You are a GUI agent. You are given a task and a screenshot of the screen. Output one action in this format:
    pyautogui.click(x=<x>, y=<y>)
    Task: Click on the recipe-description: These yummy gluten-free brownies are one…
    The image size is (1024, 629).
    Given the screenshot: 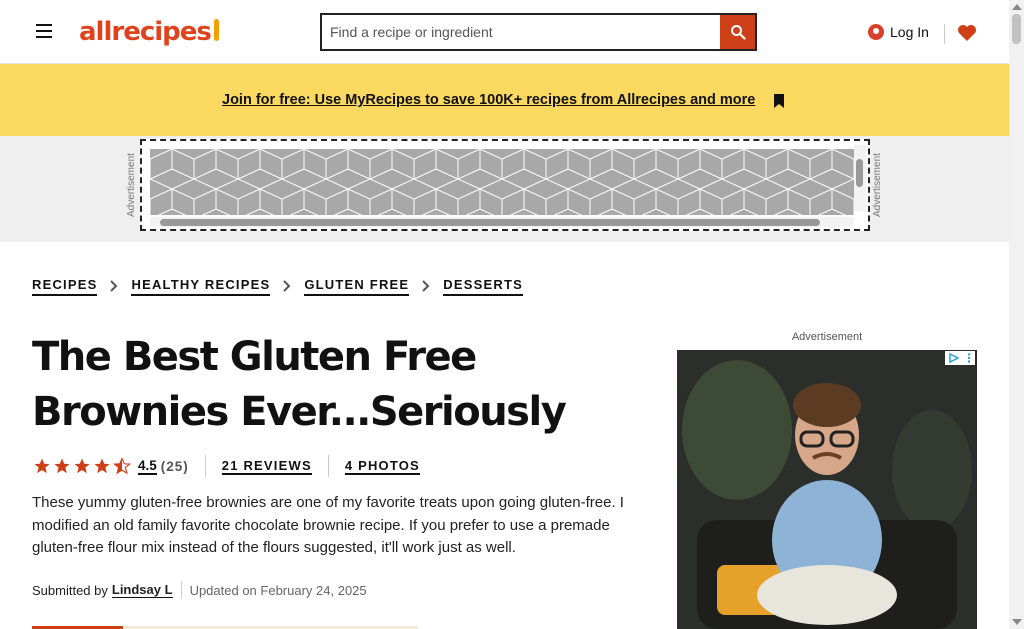 What is the action you would take?
    pyautogui.click(x=328, y=525)
    